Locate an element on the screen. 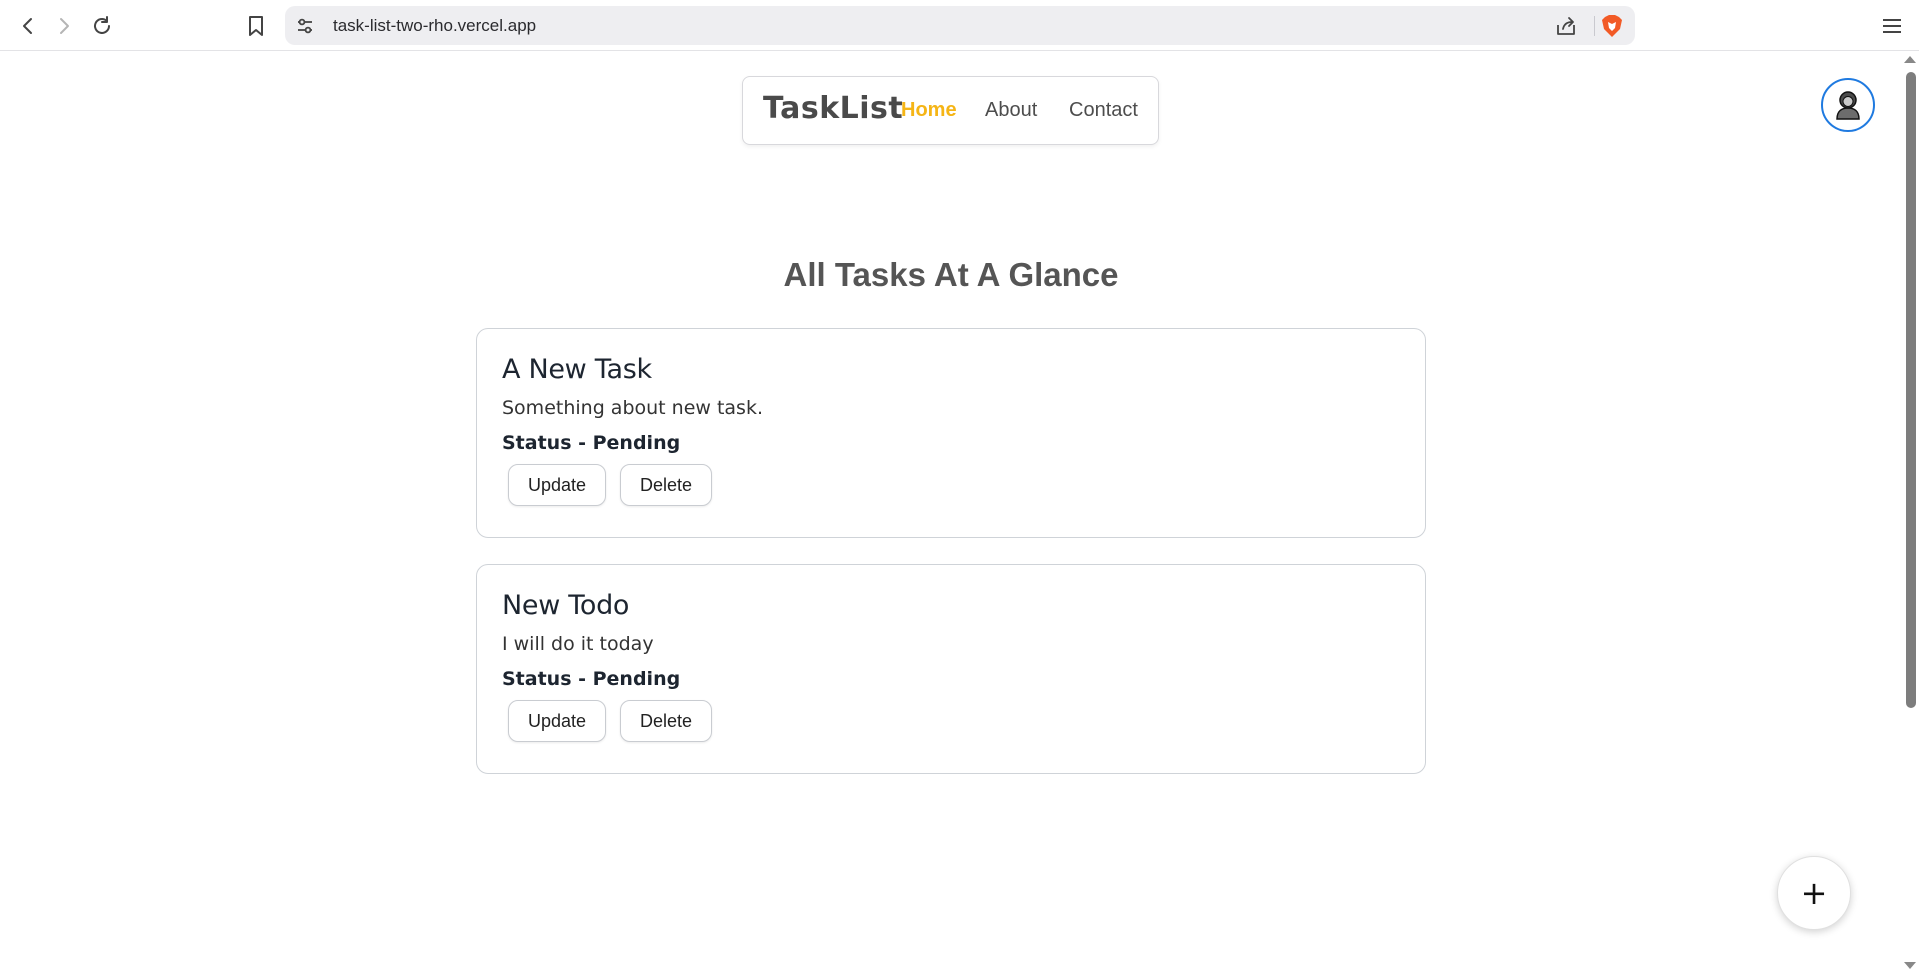 The image size is (1919, 978). address-bar: task-list-two-rho.vercel.app is located at coordinates (960, 25).